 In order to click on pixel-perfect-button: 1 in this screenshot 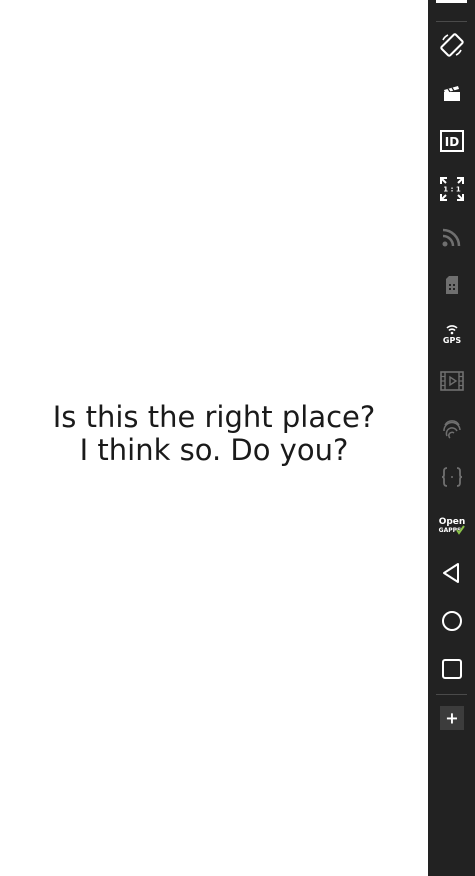, I will do `click(451, 189)`.